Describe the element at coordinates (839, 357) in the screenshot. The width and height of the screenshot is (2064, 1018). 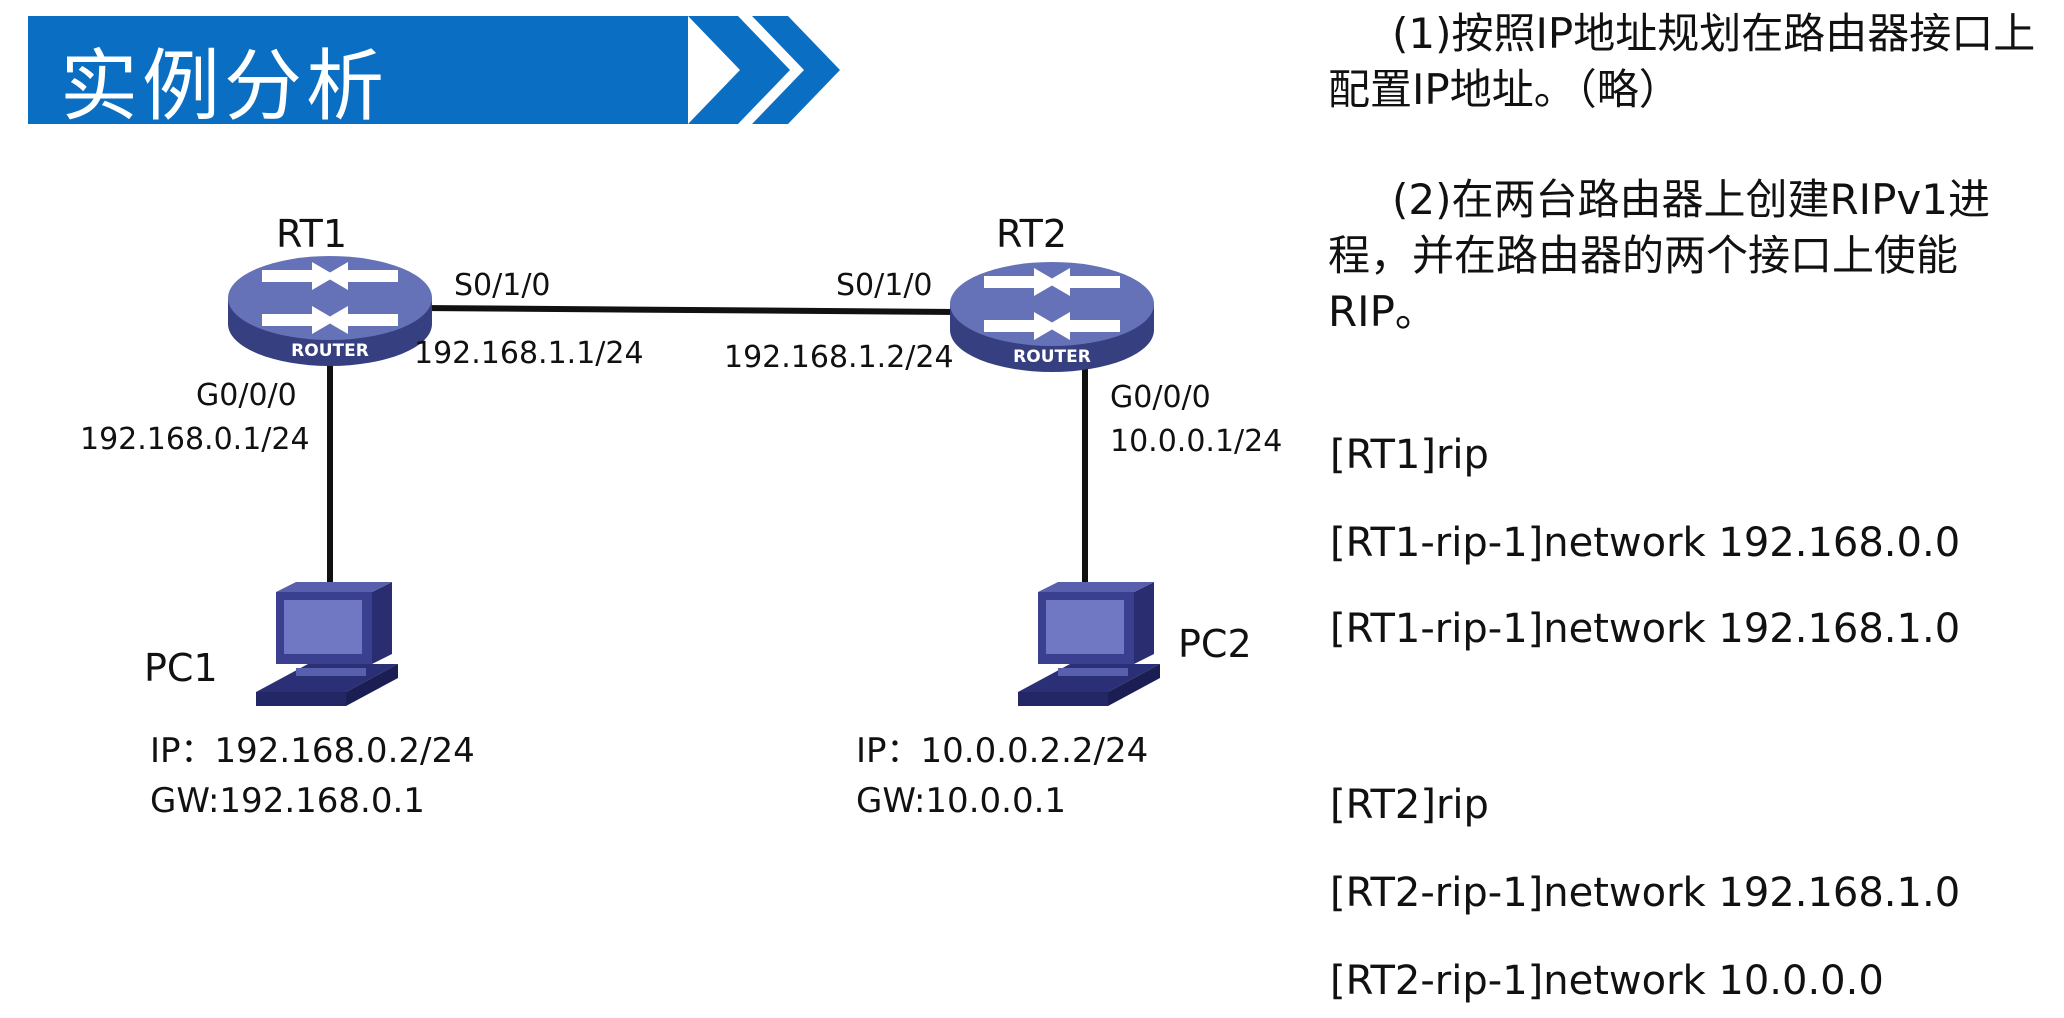
I see `rt2-serial-ip: 192.168.1.2/24` at that location.